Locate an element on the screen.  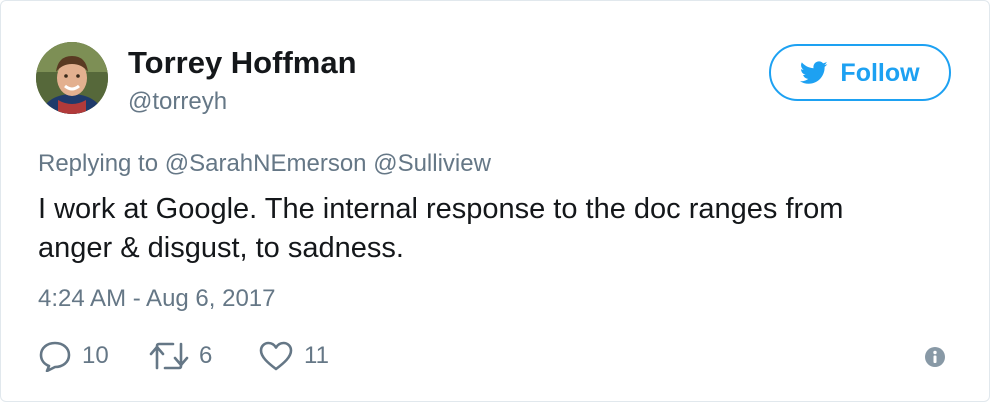
avatar is located at coordinates (72, 78).